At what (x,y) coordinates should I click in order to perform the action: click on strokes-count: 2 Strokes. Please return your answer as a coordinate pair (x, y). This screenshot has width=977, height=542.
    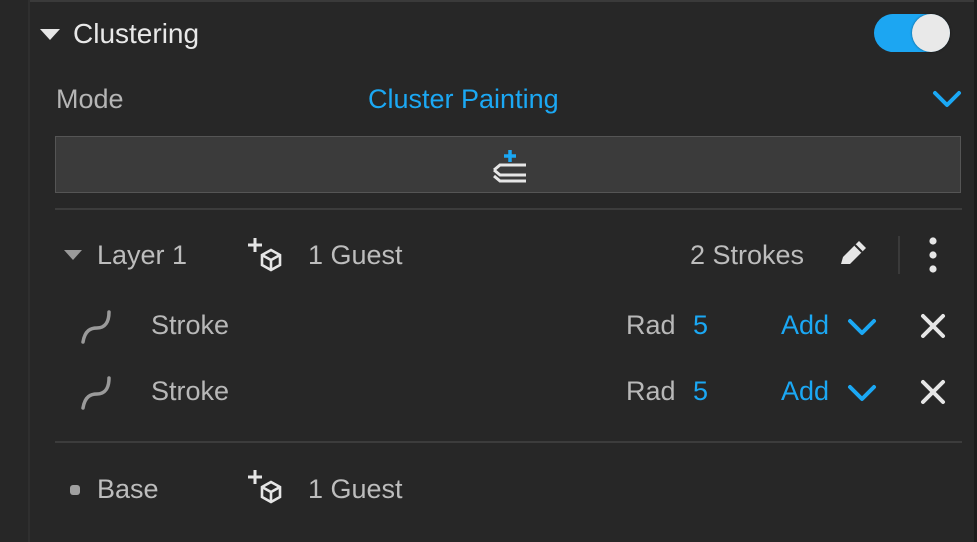
    Looking at the image, I should click on (747, 255).